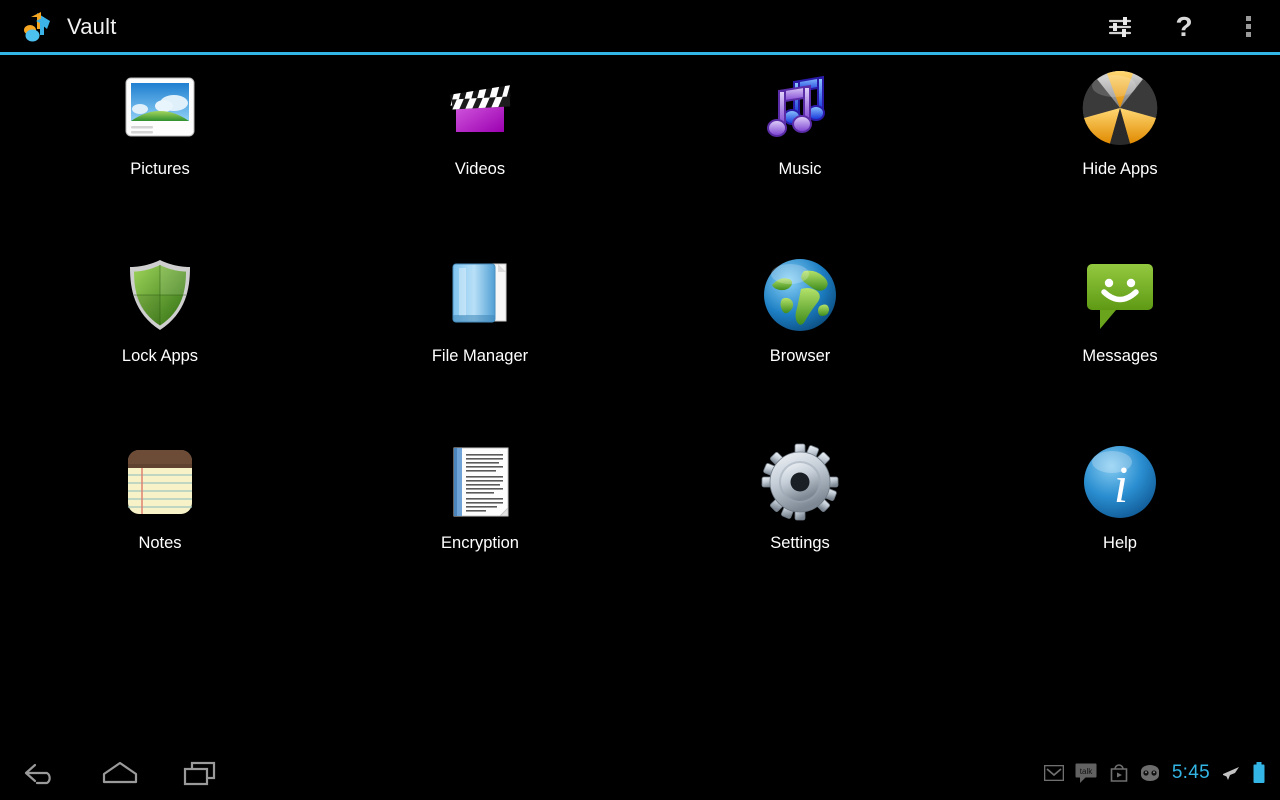 The width and height of the screenshot is (1280, 800). Describe the element at coordinates (800, 108) in the screenshot. I see `music-notes-icon` at that location.